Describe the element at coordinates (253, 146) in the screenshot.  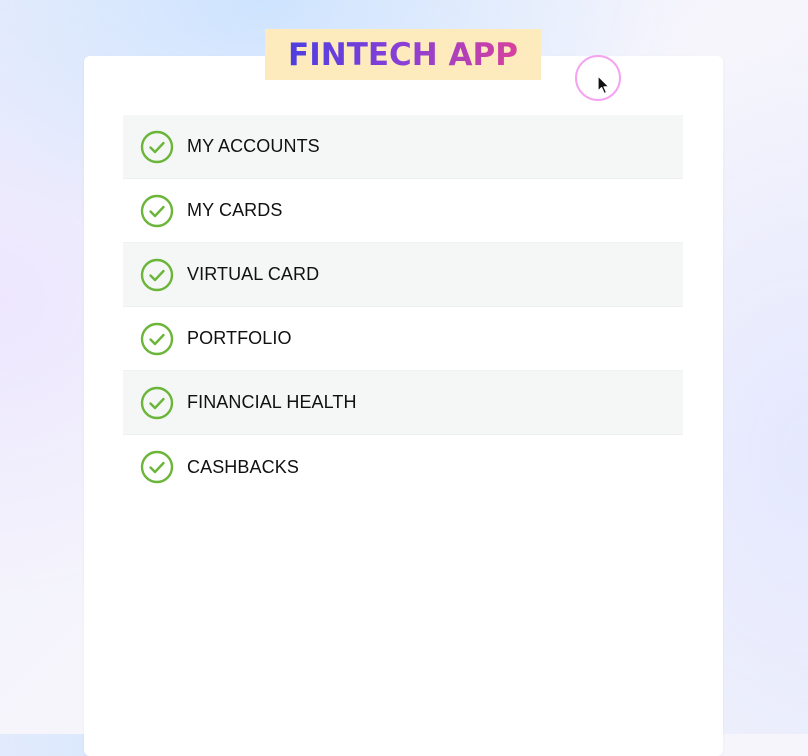
I see `feature-label: MY ACCOUNTS` at that location.